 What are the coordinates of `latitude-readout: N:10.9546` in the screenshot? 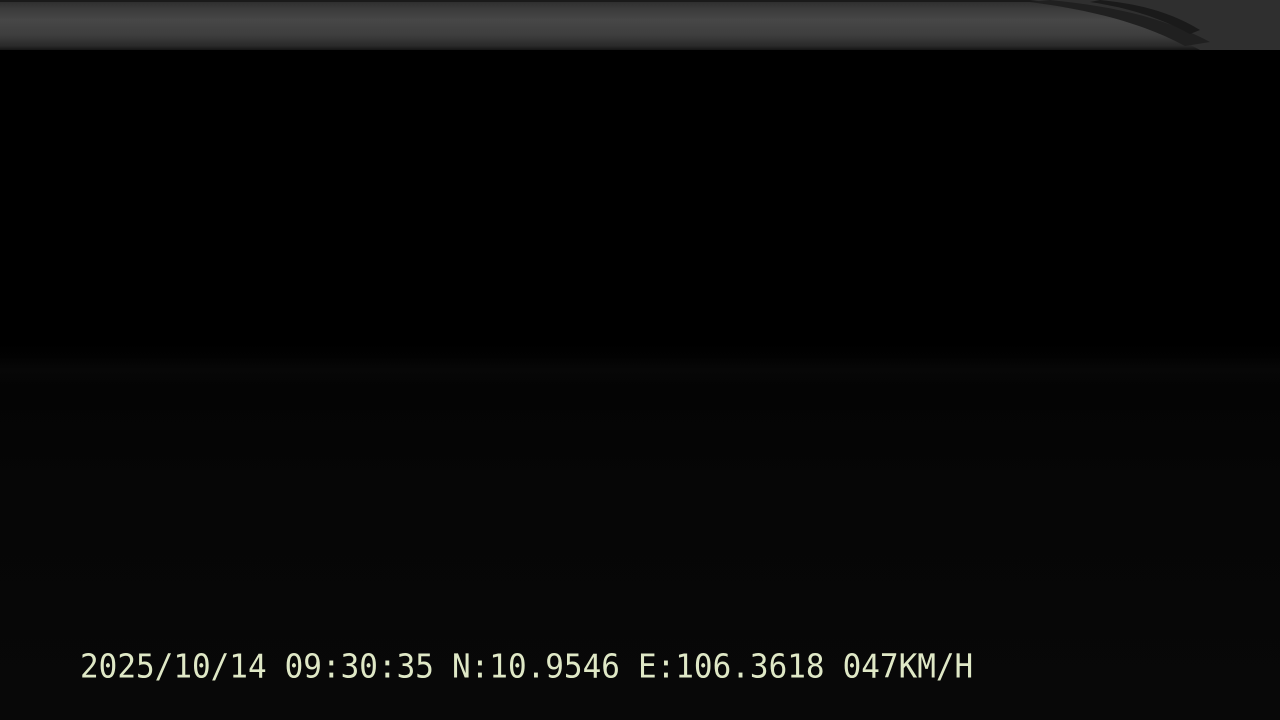 It's located at (535, 667).